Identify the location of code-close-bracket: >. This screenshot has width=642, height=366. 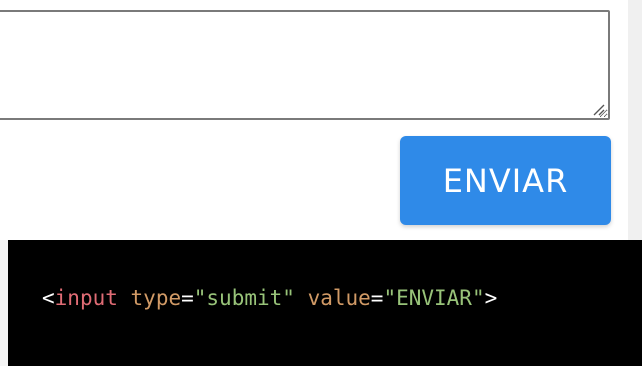
(491, 298).